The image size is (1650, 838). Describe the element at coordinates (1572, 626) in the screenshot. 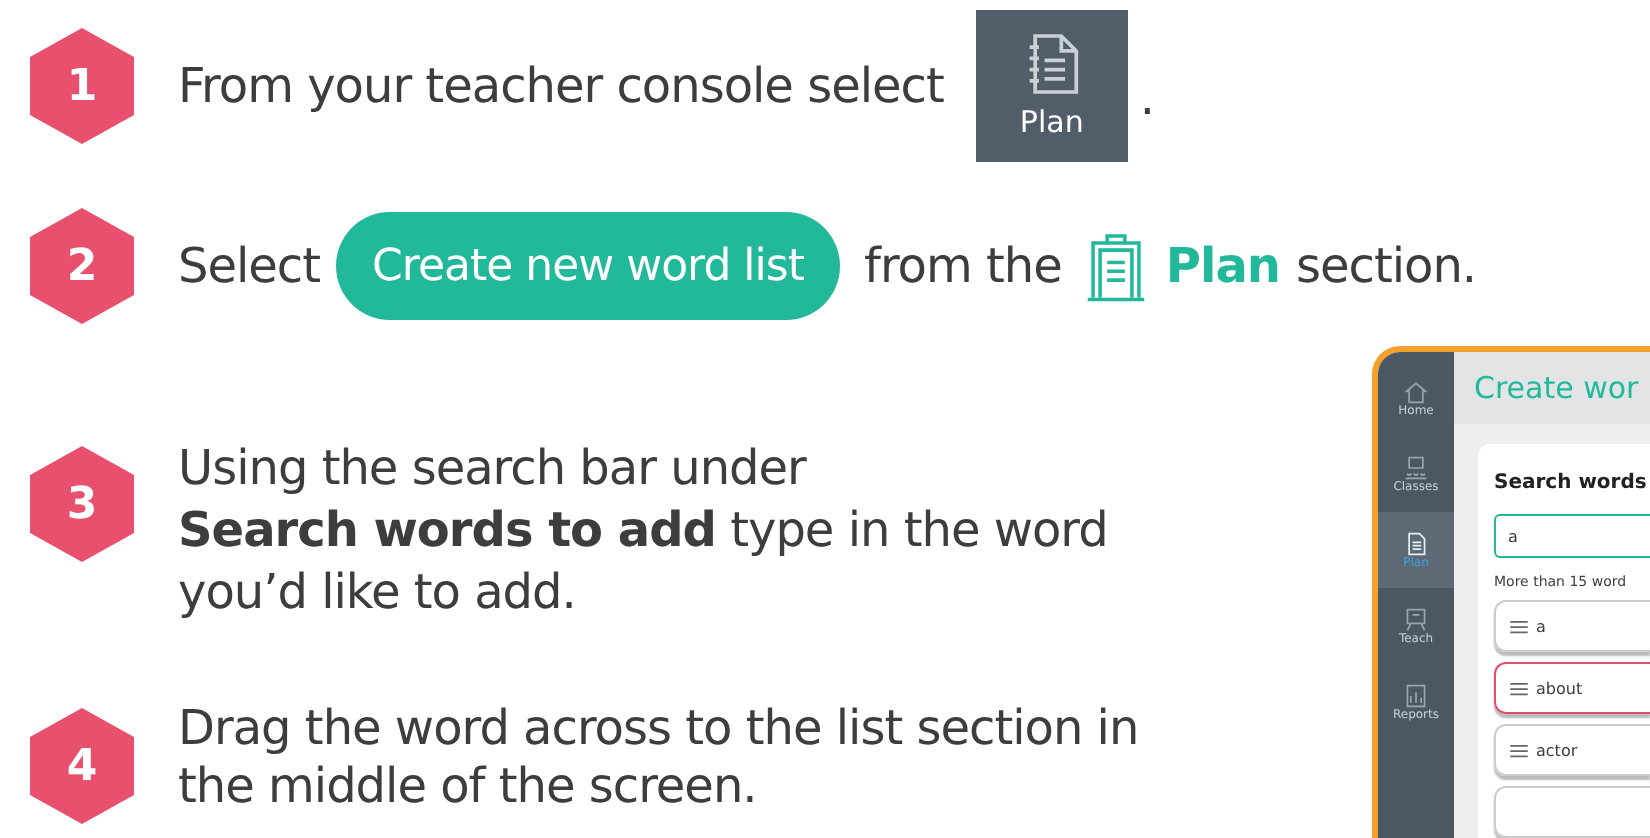

I see `word-card: a` at that location.